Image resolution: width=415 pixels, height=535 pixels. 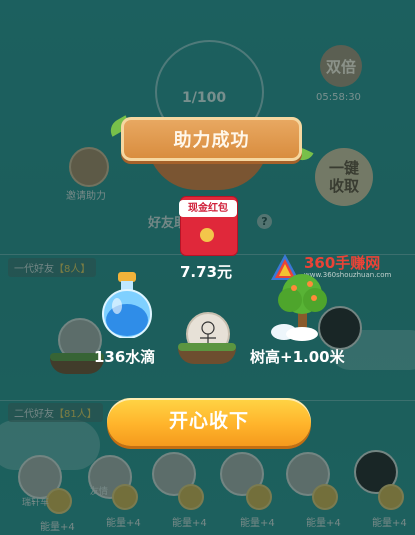 I want to click on cash-reward: 7.73元, so click(x=206, y=272).